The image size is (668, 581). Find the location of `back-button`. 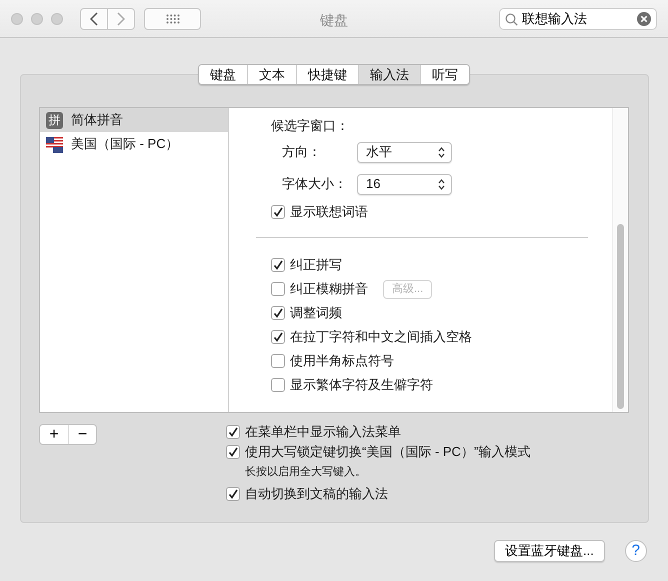

back-button is located at coordinates (94, 19).